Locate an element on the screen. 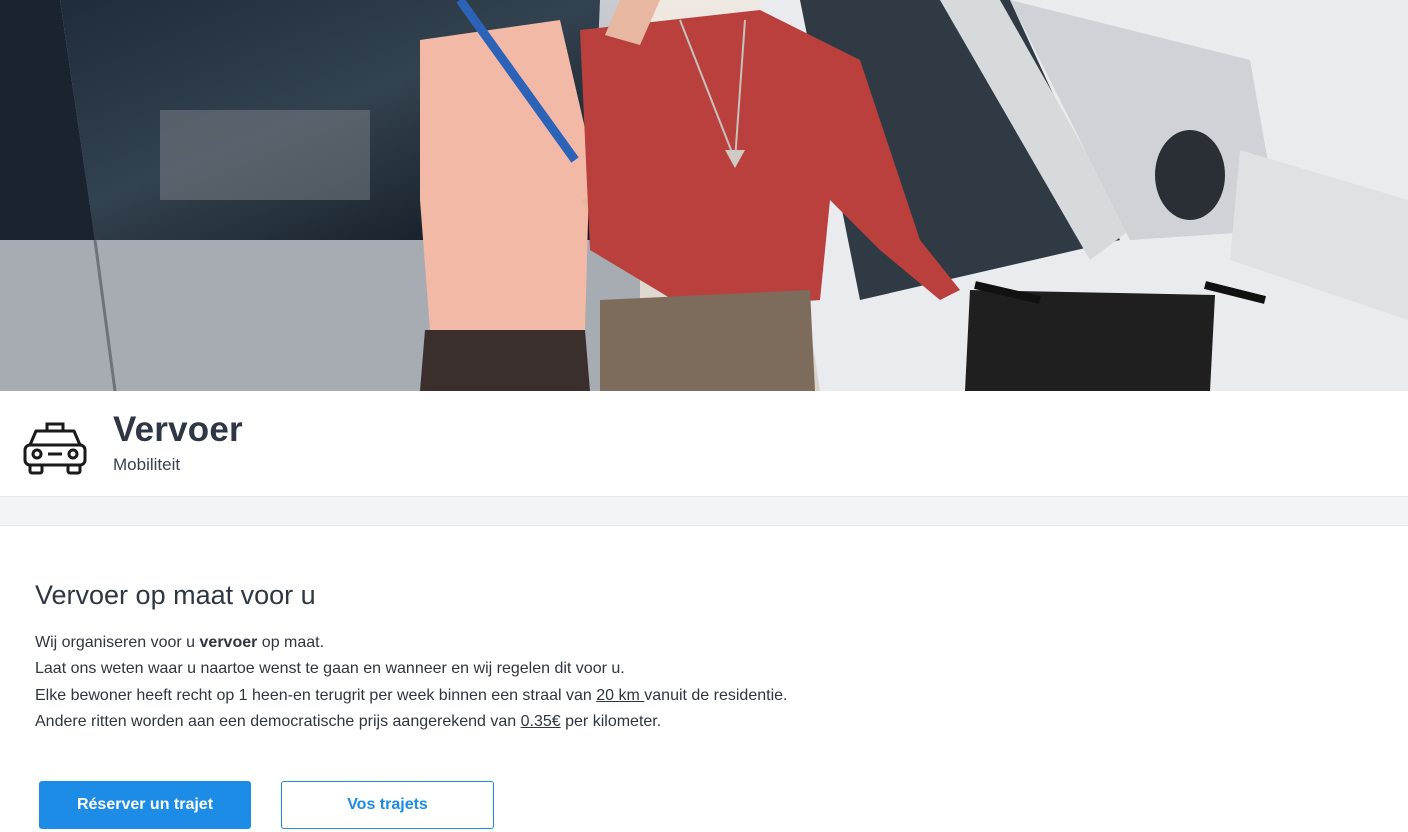 This screenshot has width=1408, height=832. line1-text-end: op maat. is located at coordinates (291, 642).